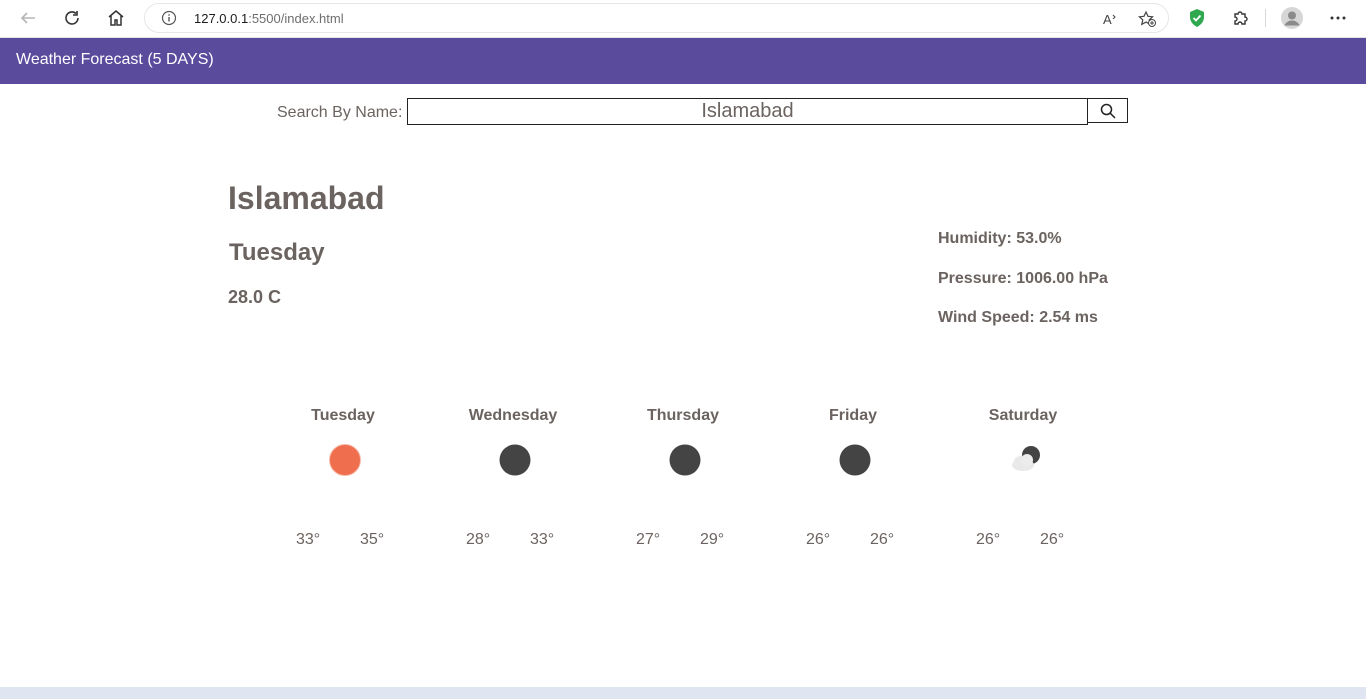  What do you see at coordinates (115, 59) in the screenshot?
I see `app-title: Weather Forecast (5 DAYS)` at bounding box center [115, 59].